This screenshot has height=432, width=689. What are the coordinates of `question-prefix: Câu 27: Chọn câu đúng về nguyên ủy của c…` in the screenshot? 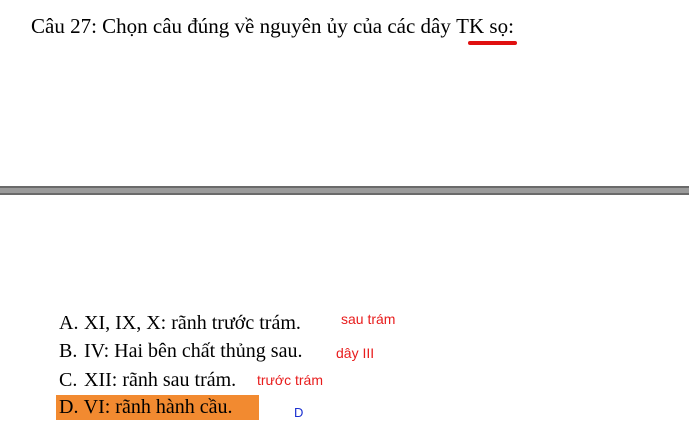 It's located at (244, 26).